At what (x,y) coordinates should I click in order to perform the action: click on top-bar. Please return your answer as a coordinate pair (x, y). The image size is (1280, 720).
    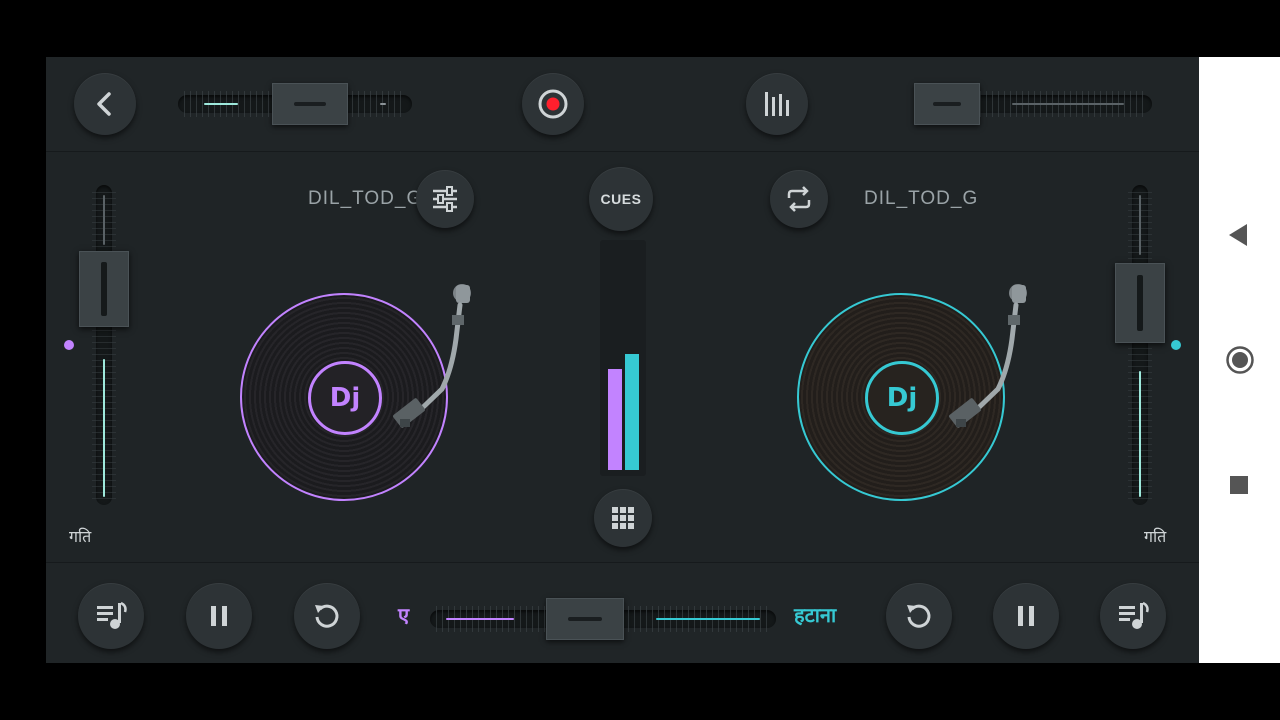
    Looking at the image, I should click on (622, 104).